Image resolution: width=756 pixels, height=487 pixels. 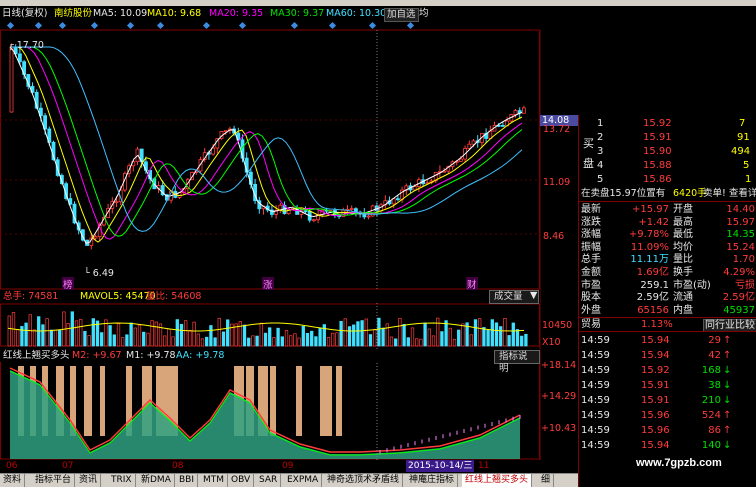 I want to click on top-menu-bar, so click(x=378, y=3).